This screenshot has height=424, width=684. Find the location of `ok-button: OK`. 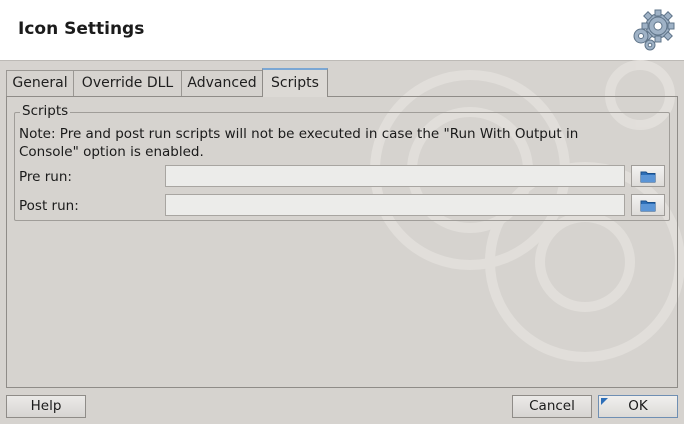

ok-button: OK is located at coordinates (638, 406).